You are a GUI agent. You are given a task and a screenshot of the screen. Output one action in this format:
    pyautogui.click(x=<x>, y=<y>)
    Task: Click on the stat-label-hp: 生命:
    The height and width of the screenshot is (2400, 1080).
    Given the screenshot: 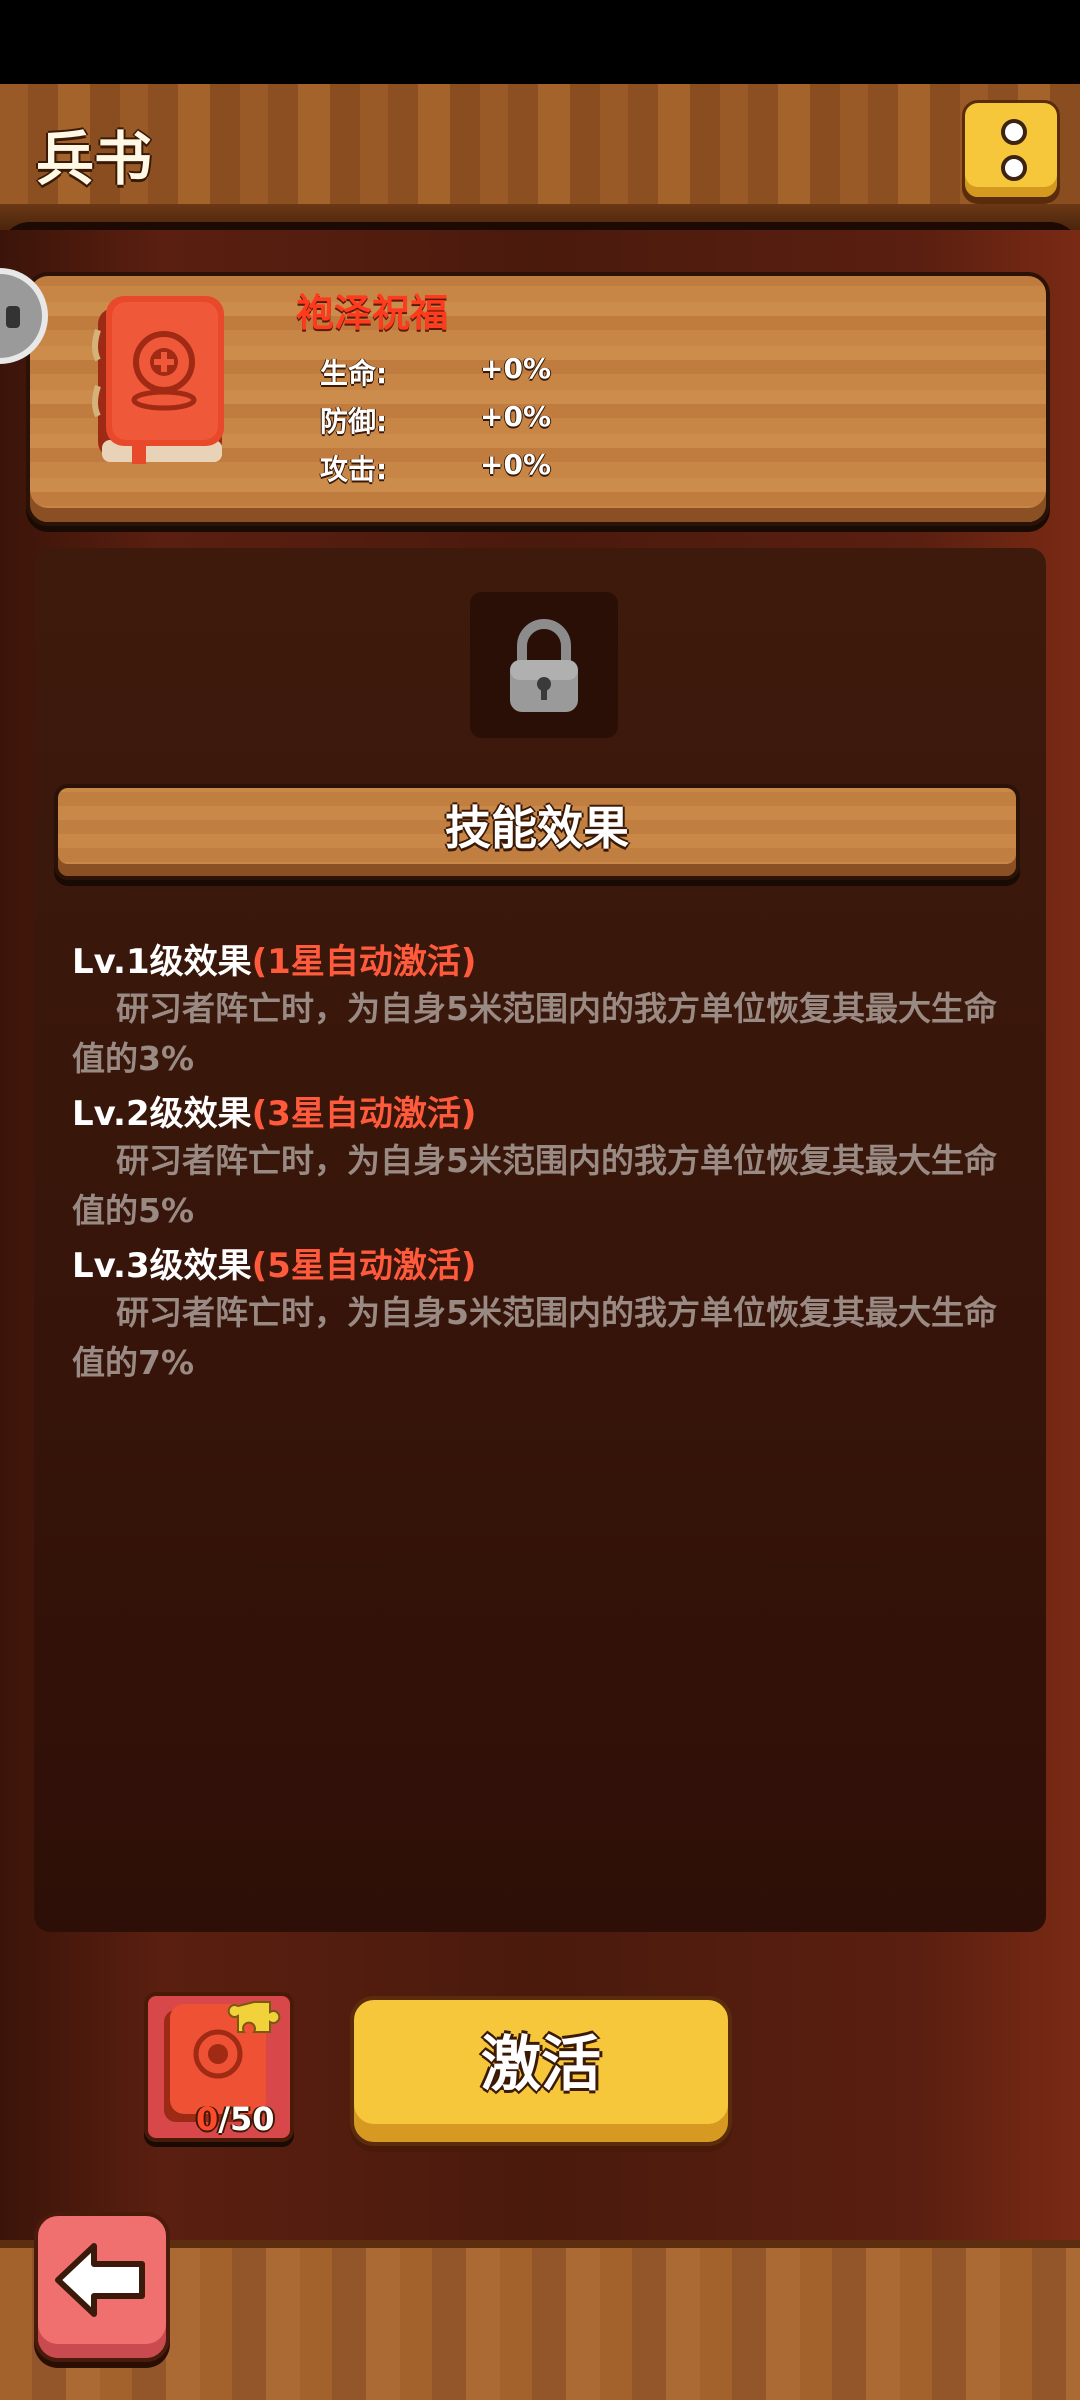 What is the action you would take?
    pyautogui.click(x=354, y=373)
    